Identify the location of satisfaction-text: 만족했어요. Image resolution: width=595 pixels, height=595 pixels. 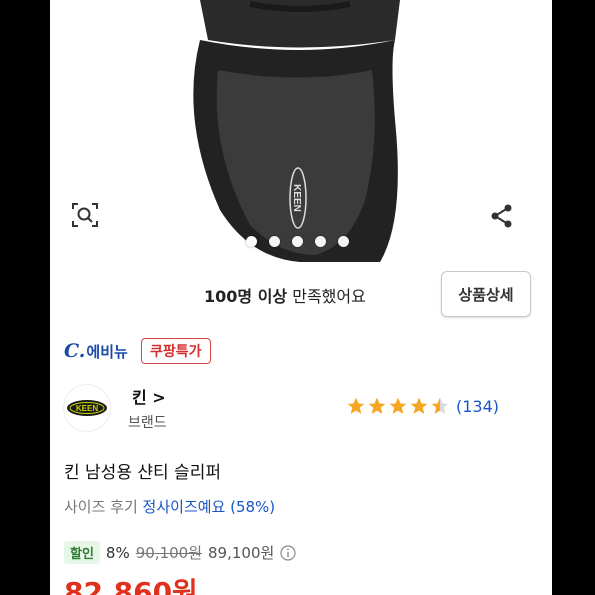
(326, 296).